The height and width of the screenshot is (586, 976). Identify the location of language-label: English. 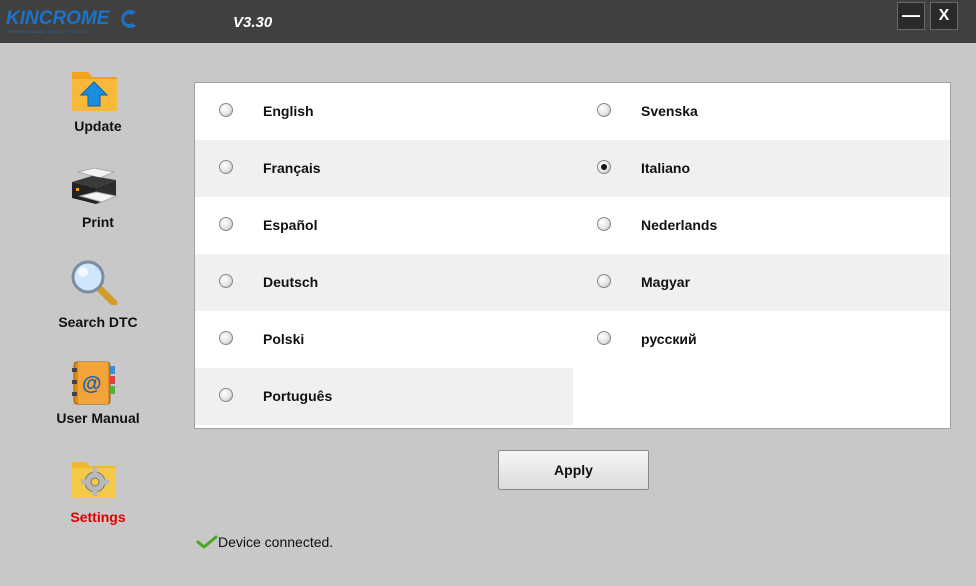
(288, 111).